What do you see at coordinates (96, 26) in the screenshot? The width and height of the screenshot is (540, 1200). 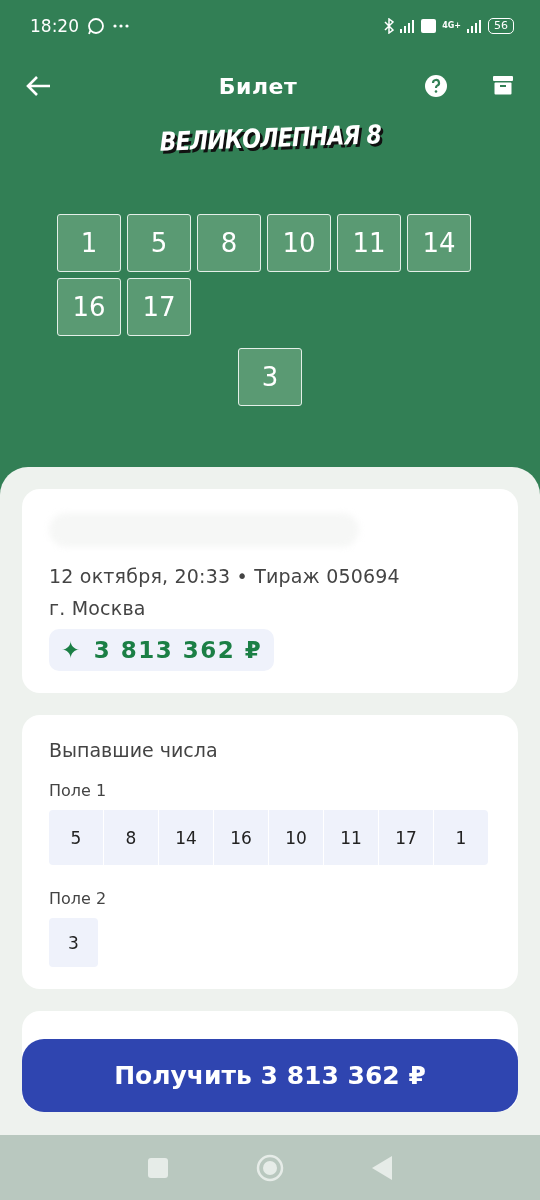 I see `chat-app-icon` at bounding box center [96, 26].